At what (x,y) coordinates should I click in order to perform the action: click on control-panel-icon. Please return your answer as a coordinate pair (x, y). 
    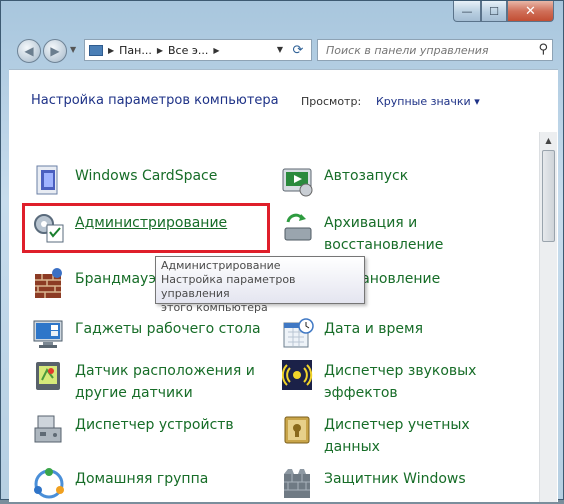
    Looking at the image, I should click on (96, 50).